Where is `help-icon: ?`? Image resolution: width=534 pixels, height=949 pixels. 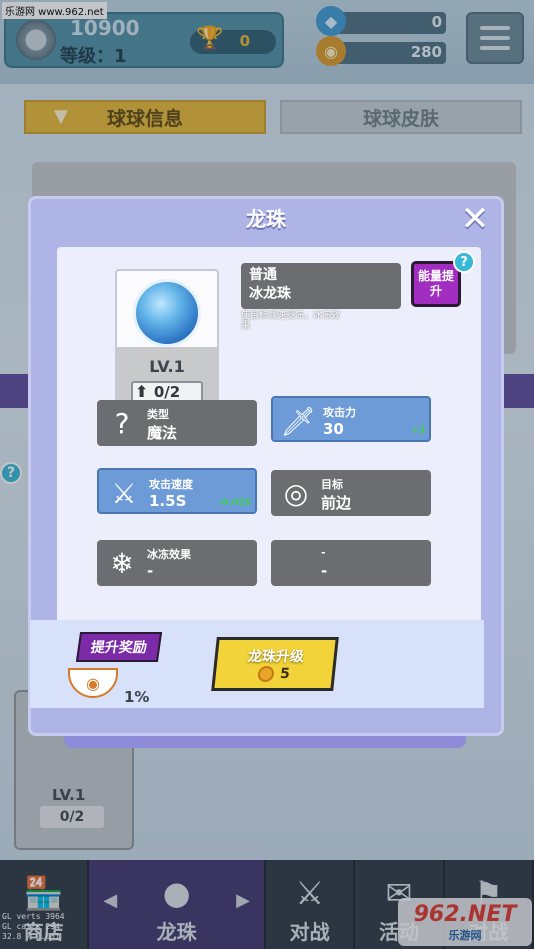 help-icon: ? is located at coordinates (464, 262).